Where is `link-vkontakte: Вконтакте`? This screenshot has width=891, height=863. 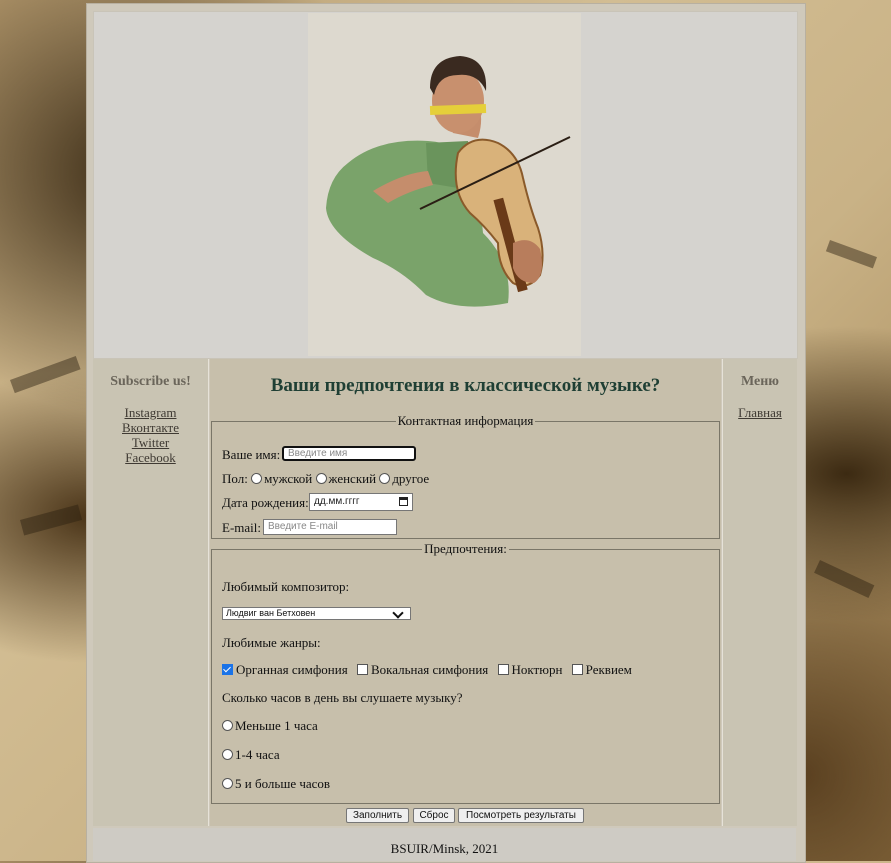
link-vkontakte: Вконтакте is located at coordinates (150, 428).